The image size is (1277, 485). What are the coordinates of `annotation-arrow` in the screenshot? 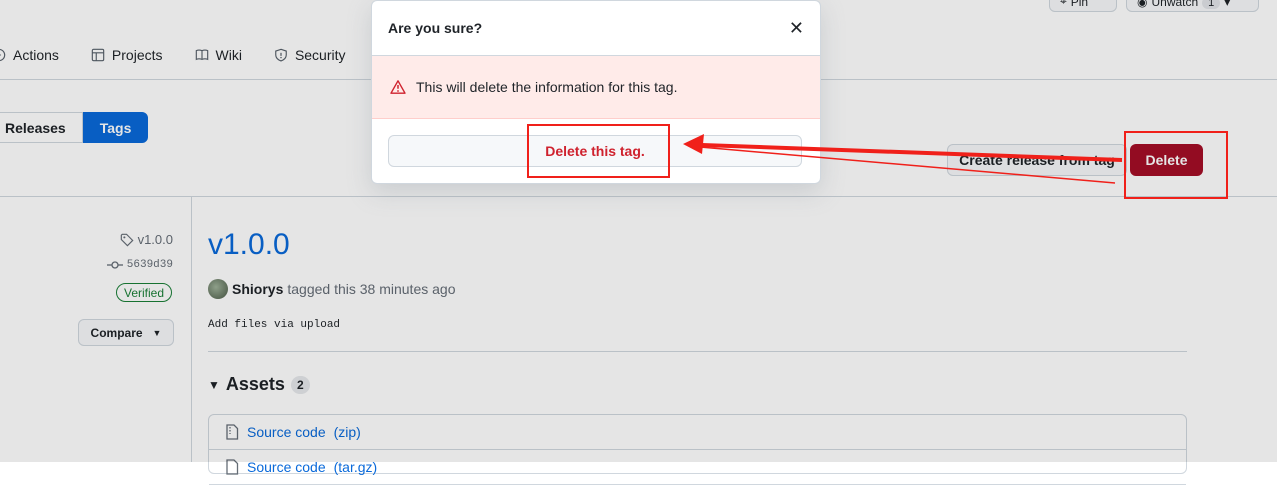 It's located at (903, 159).